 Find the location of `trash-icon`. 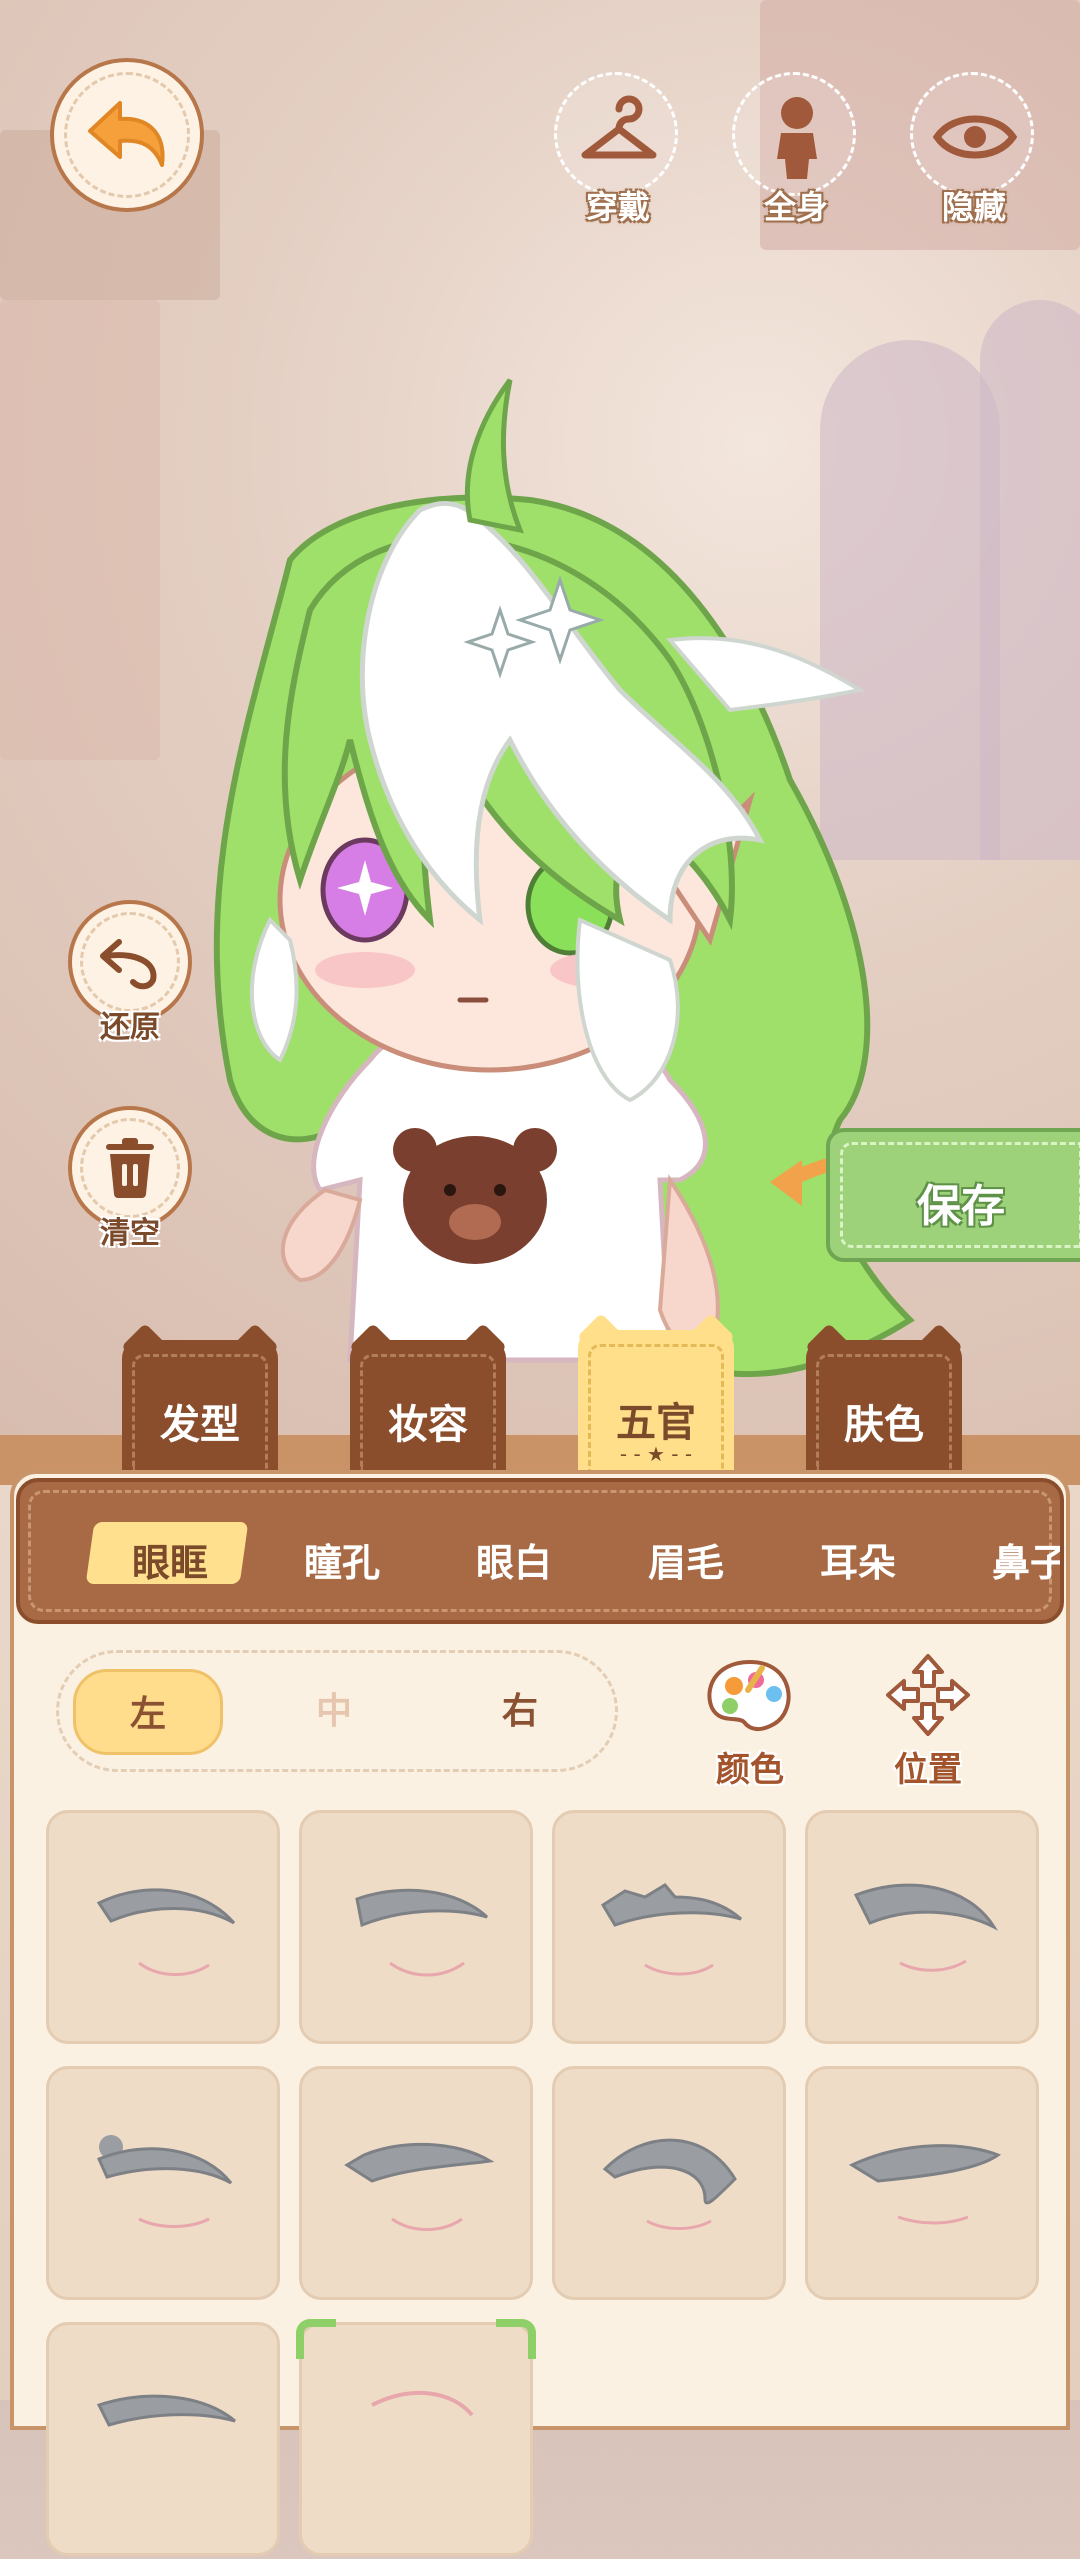

trash-icon is located at coordinates (130, 1168).